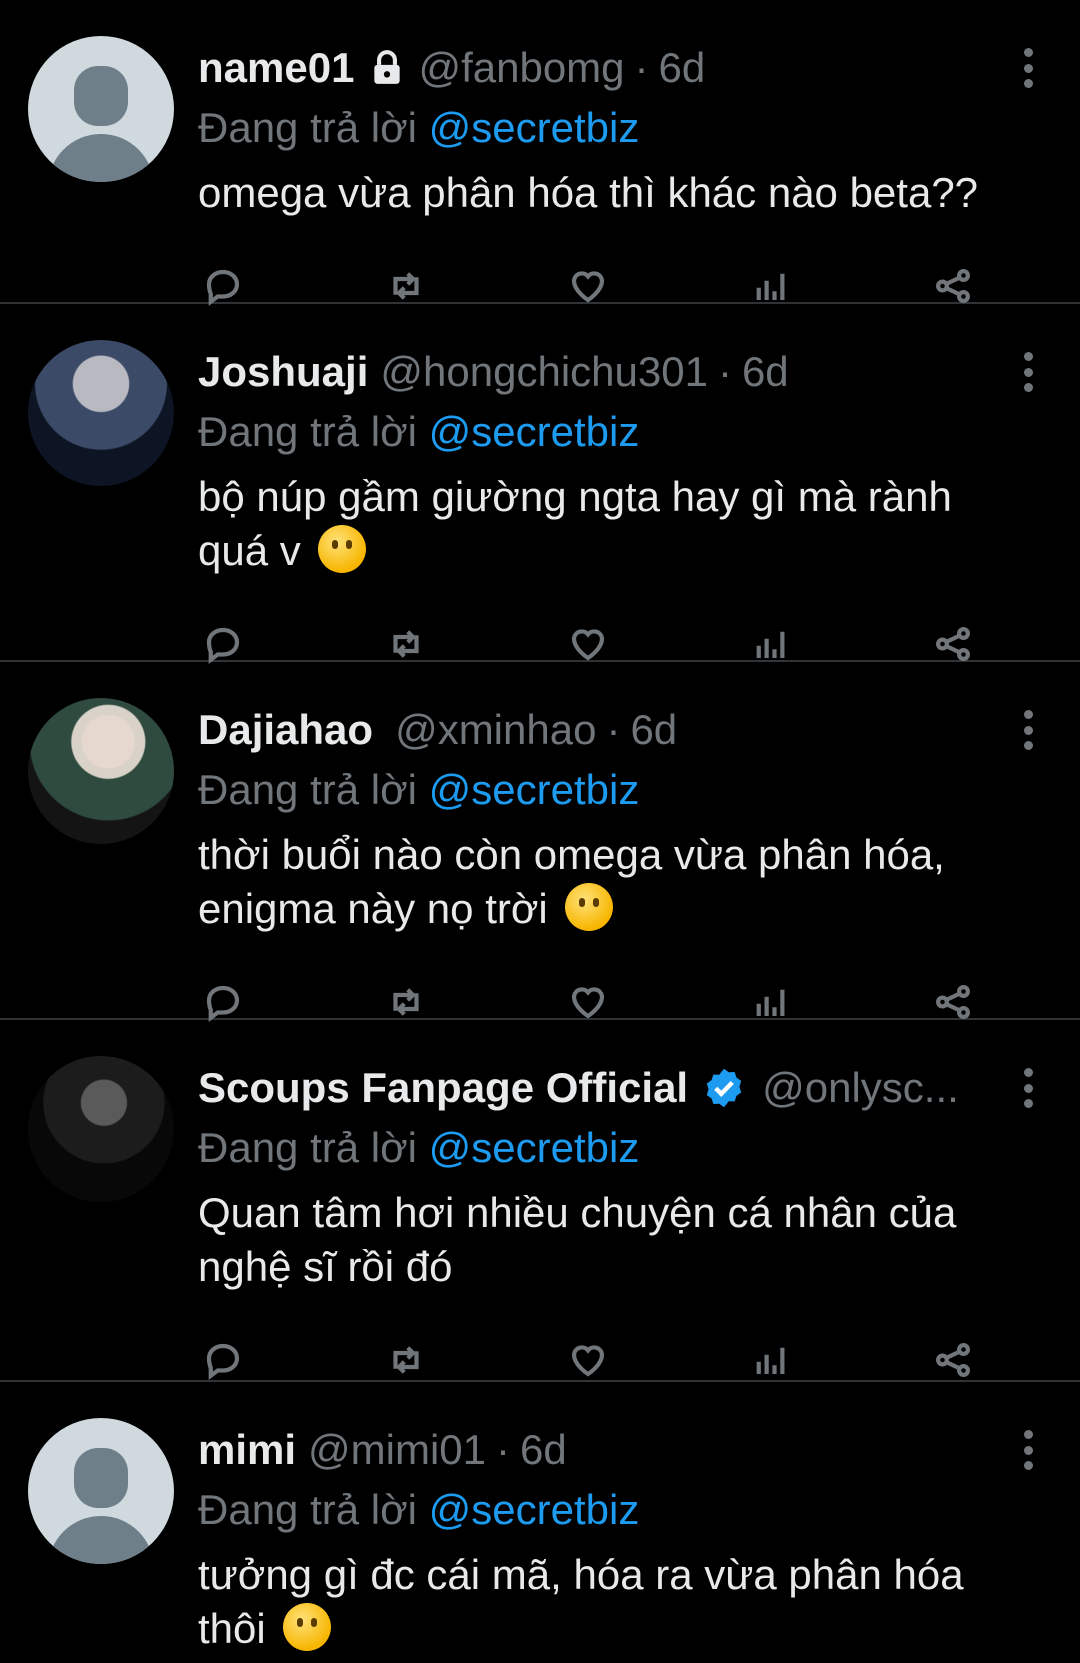 Image resolution: width=1080 pixels, height=1663 pixels. What do you see at coordinates (495, 730) in the screenshot?
I see `handle: @xminhao` at bounding box center [495, 730].